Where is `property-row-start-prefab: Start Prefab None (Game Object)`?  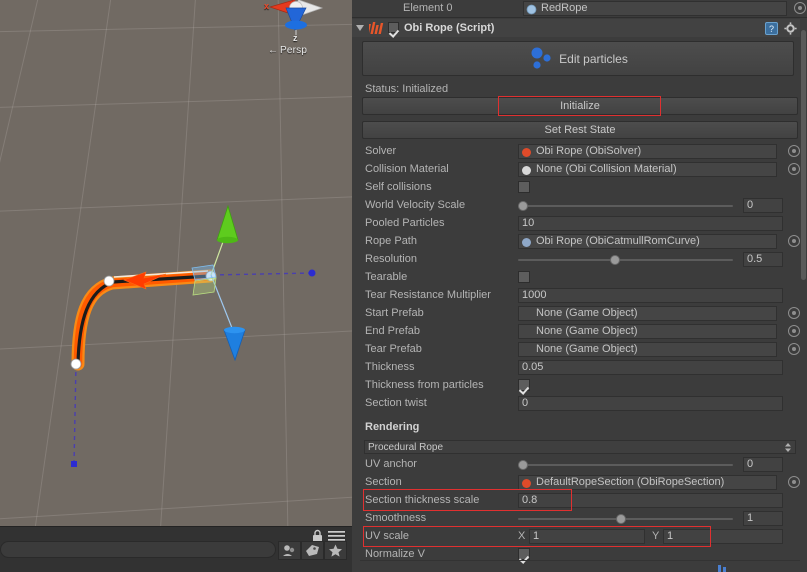
property-row-start-prefab: Start Prefab None (Game Object) is located at coordinates (576, 314).